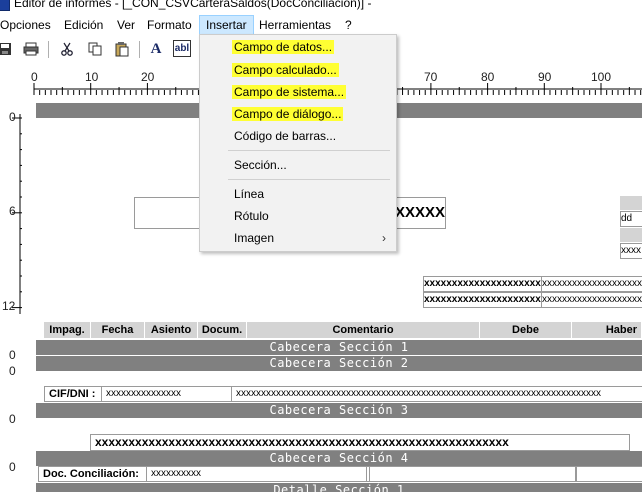  I want to click on copy-icon, so click(95, 49).